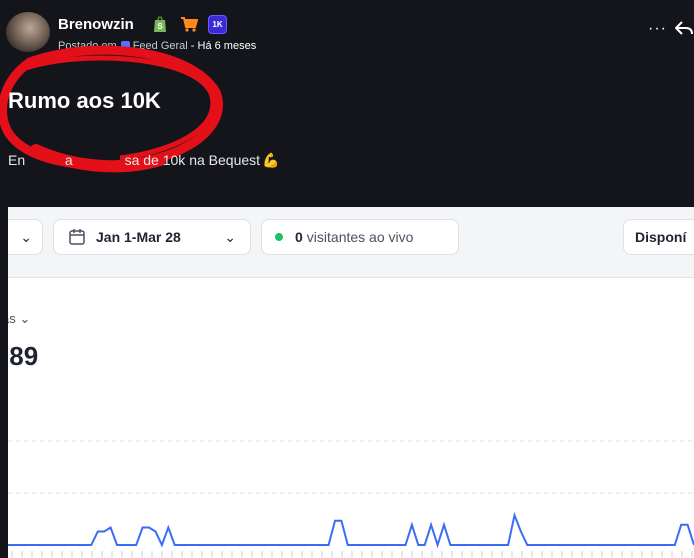 This screenshot has height=558, width=694. What do you see at coordinates (28, 32) in the screenshot?
I see `avatar` at bounding box center [28, 32].